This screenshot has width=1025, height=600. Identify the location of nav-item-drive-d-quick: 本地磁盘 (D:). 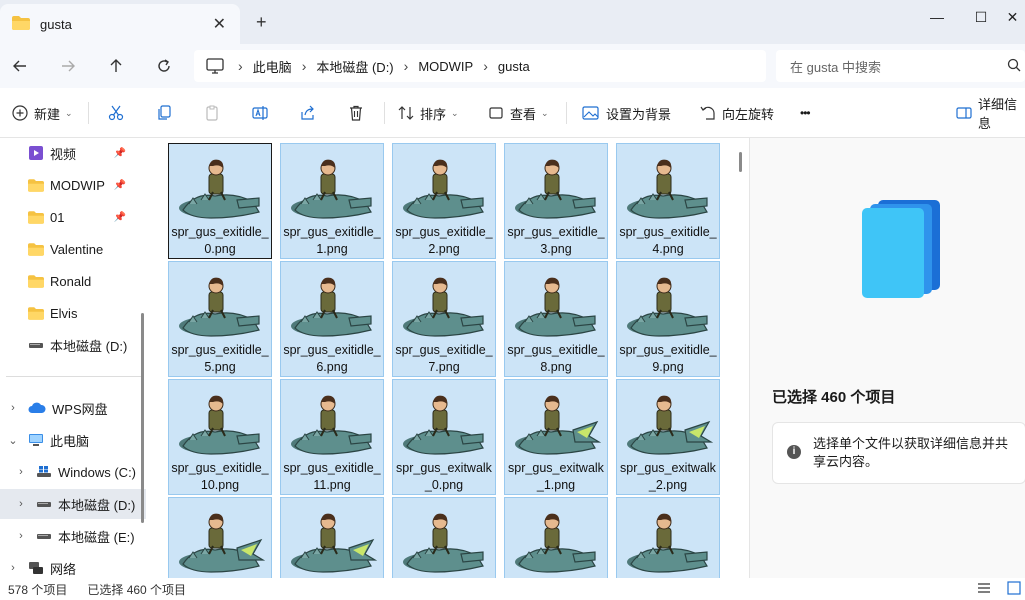
(73, 345).